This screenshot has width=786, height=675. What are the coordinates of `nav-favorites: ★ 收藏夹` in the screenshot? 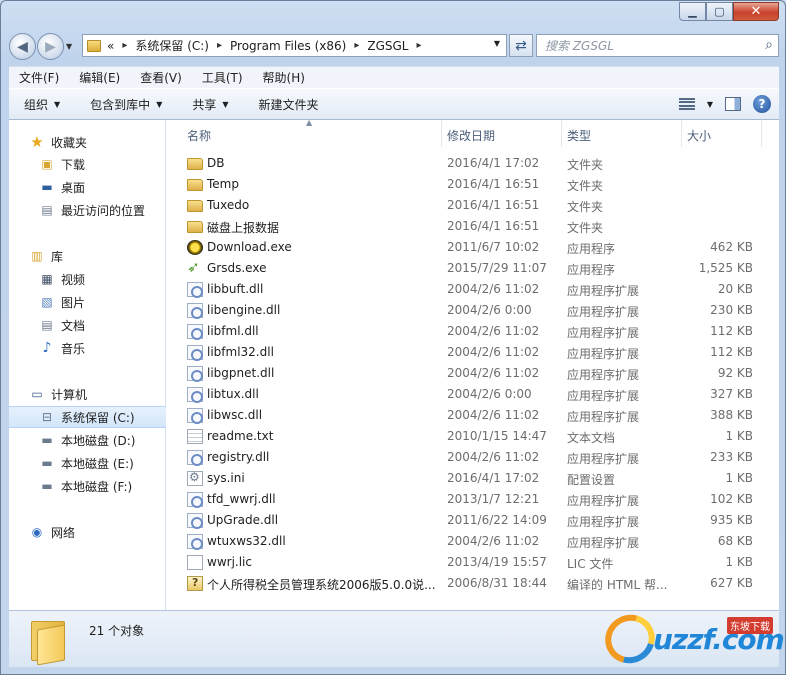 It's located at (87, 142).